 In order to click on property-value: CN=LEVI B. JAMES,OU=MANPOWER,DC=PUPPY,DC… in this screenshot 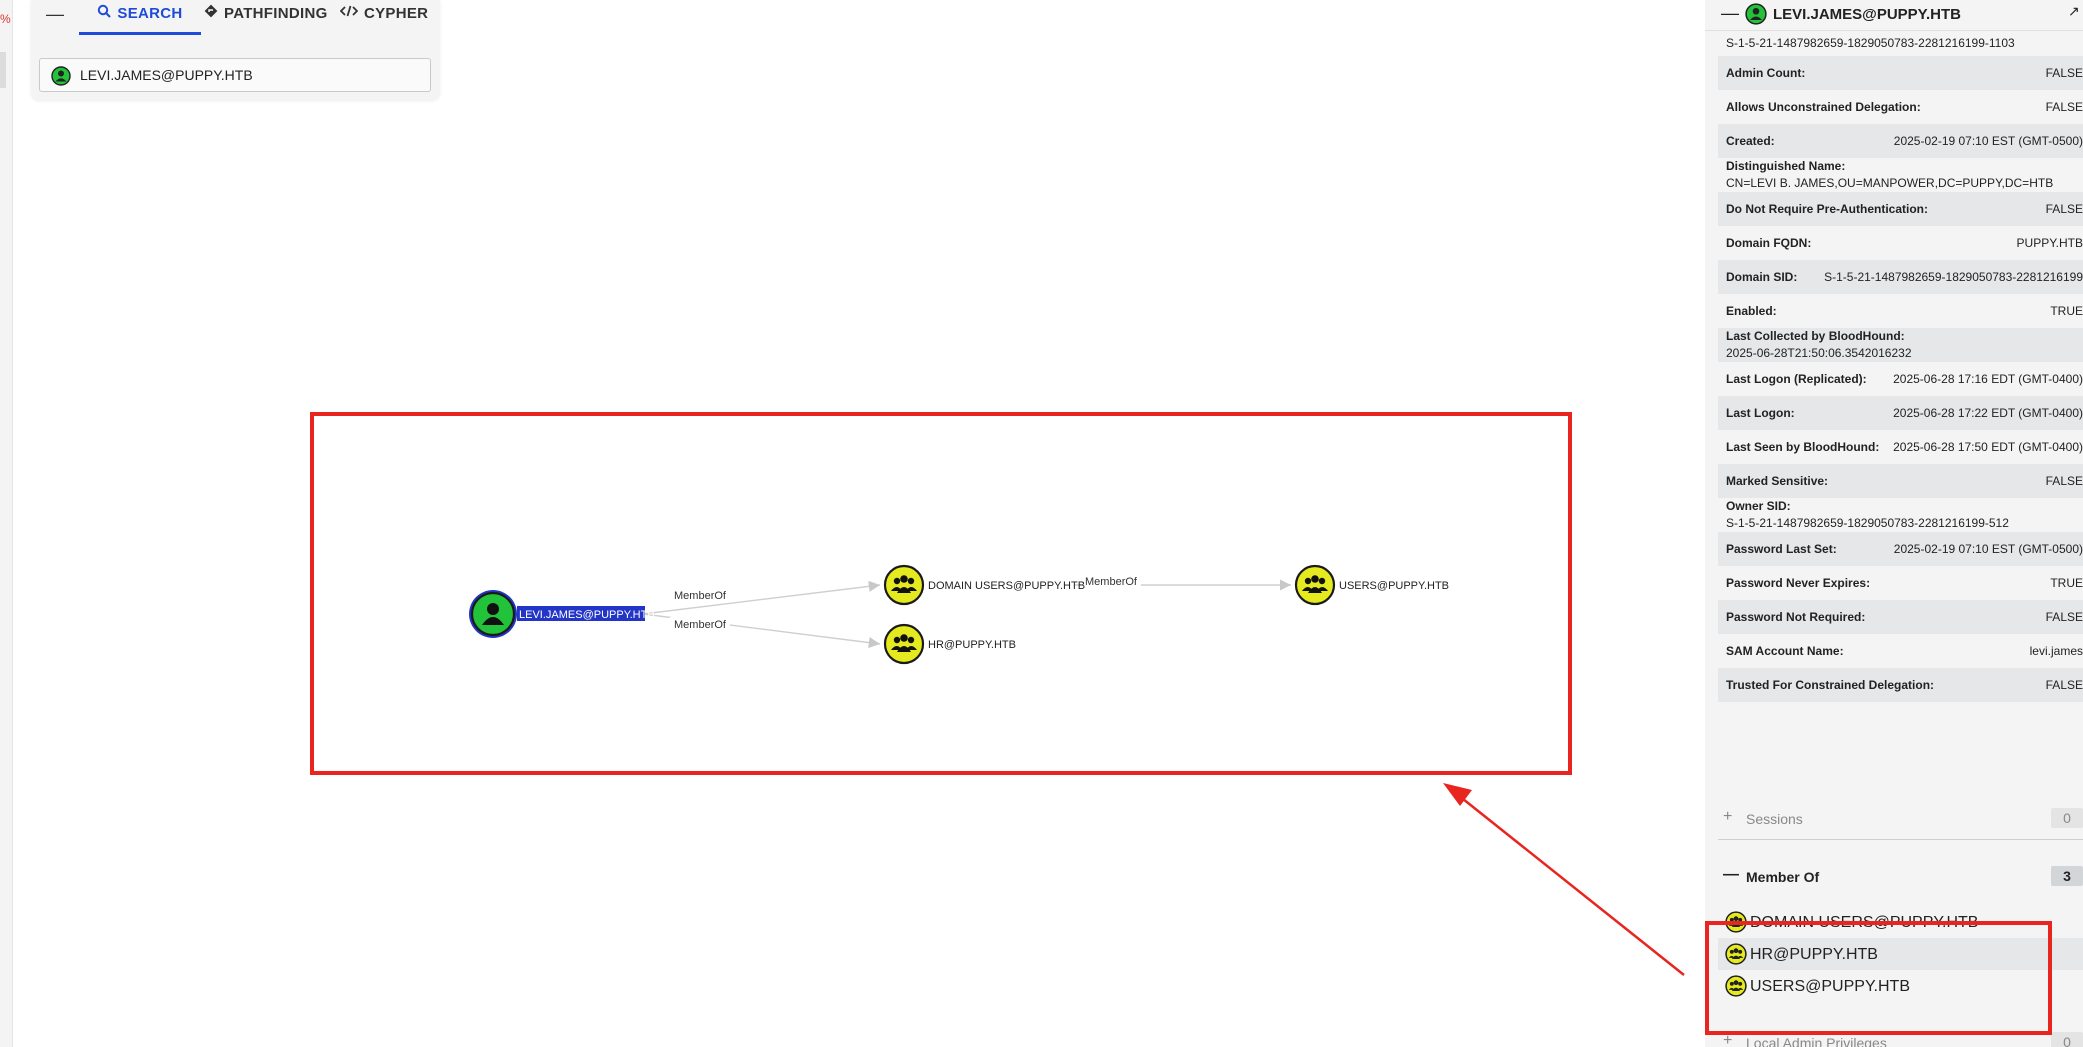, I will do `click(1890, 183)`.